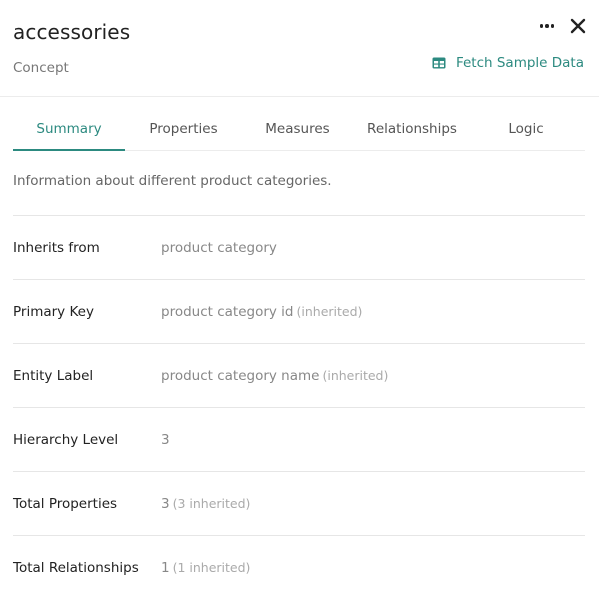  I want to click on entity-type-label: Concept, so click(41, 68).